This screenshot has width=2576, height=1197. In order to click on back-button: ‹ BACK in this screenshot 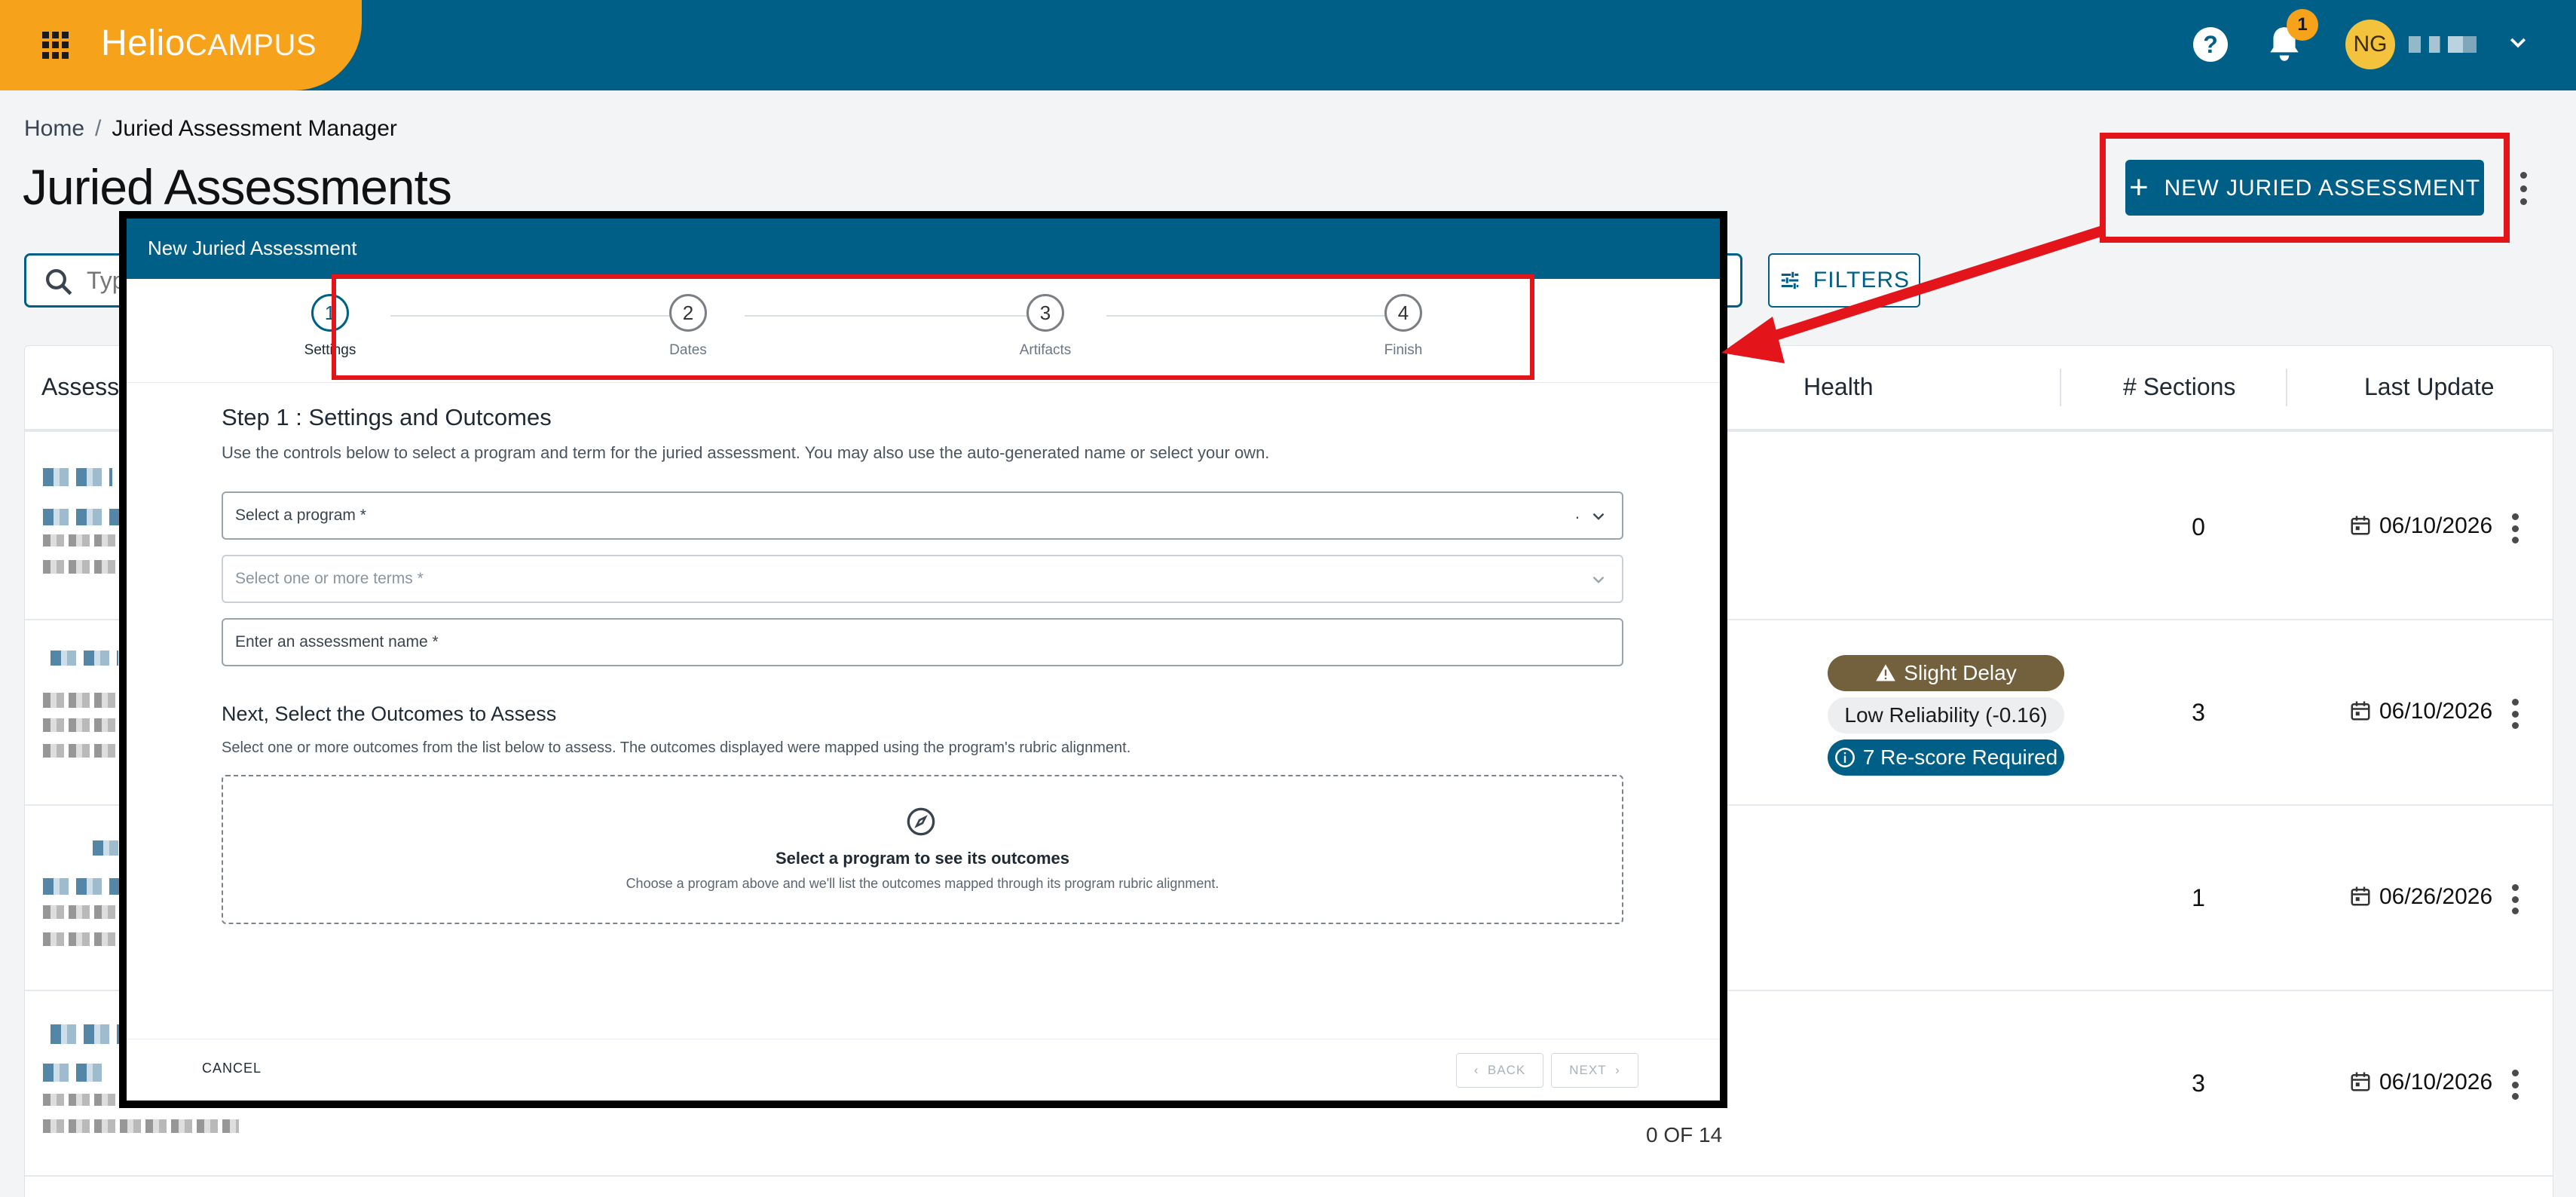, I will do `click(1499, 1070)`.